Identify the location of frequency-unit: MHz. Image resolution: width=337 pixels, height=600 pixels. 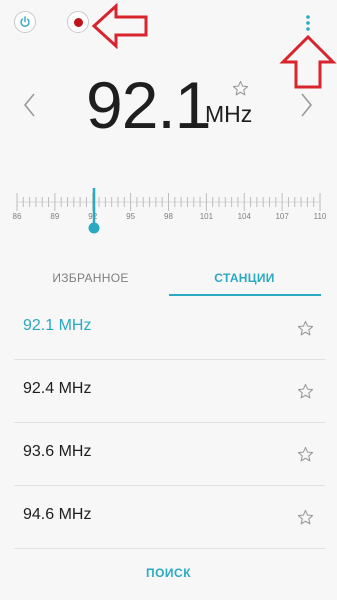
(229, 114).